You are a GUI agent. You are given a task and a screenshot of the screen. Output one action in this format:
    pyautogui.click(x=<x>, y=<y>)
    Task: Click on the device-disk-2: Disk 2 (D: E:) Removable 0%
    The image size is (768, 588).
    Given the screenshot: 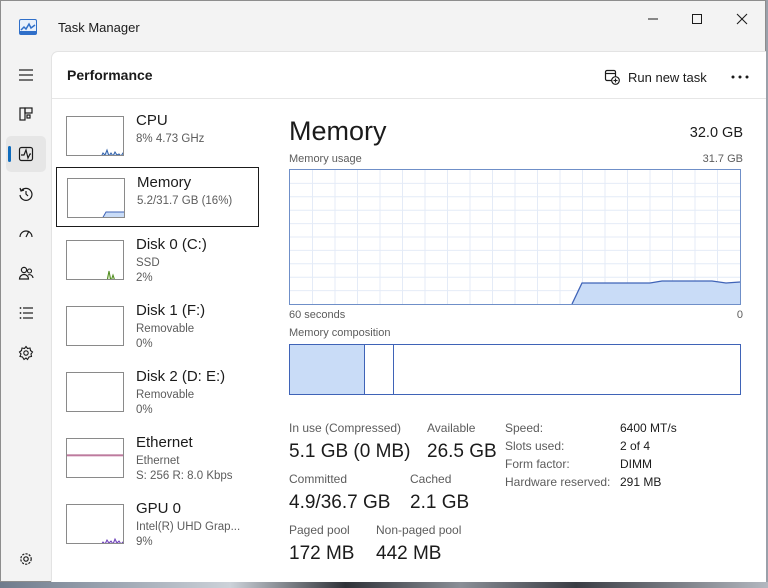 What is the action you would take?
    pyautogui.click(x=157, y=392)
    